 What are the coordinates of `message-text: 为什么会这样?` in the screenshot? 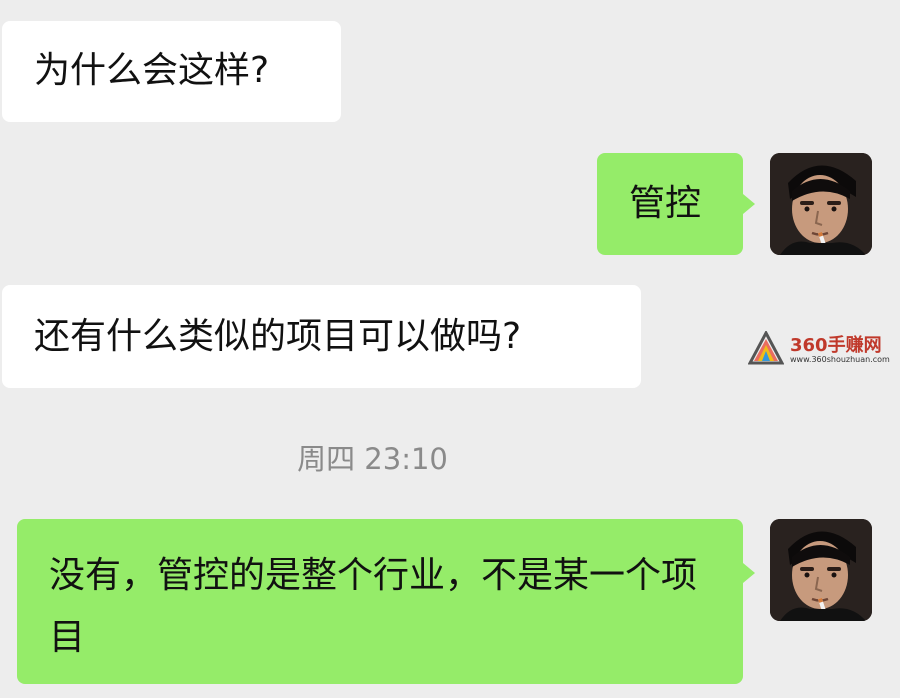 It's located at (152, 70).